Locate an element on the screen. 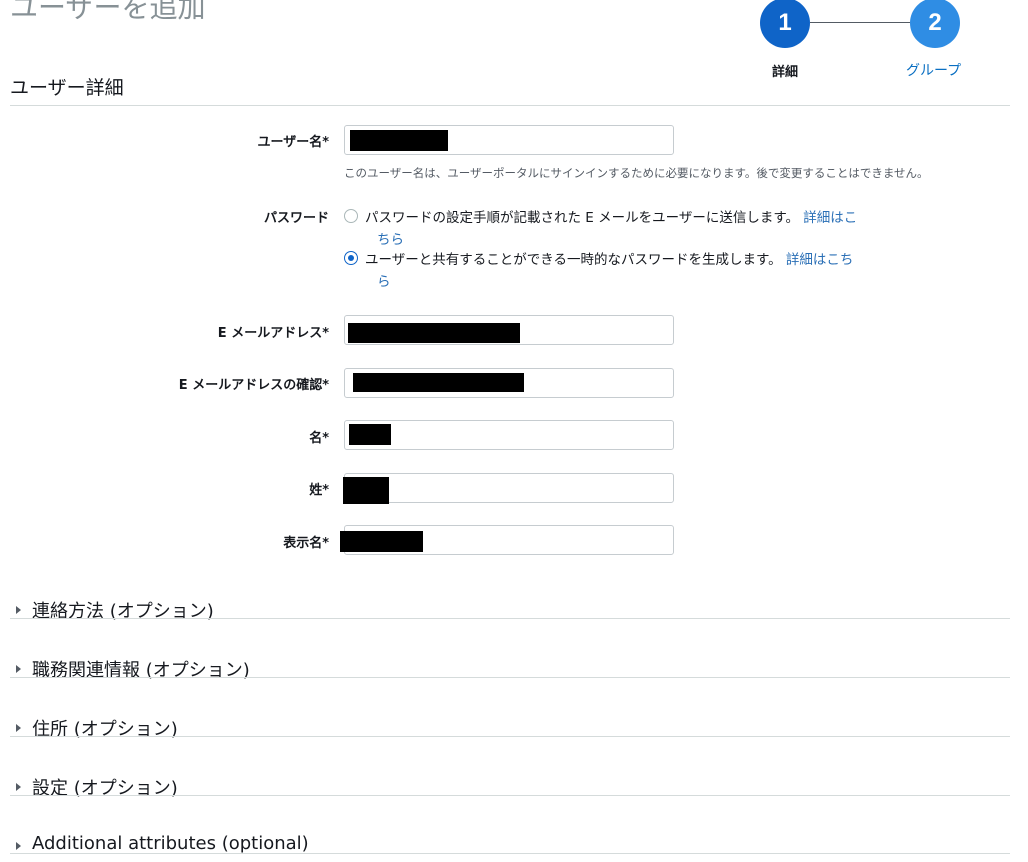 Image resolution: width=1028 pixels, height=862 pixels. email-input is located at coordinates (509, 330).